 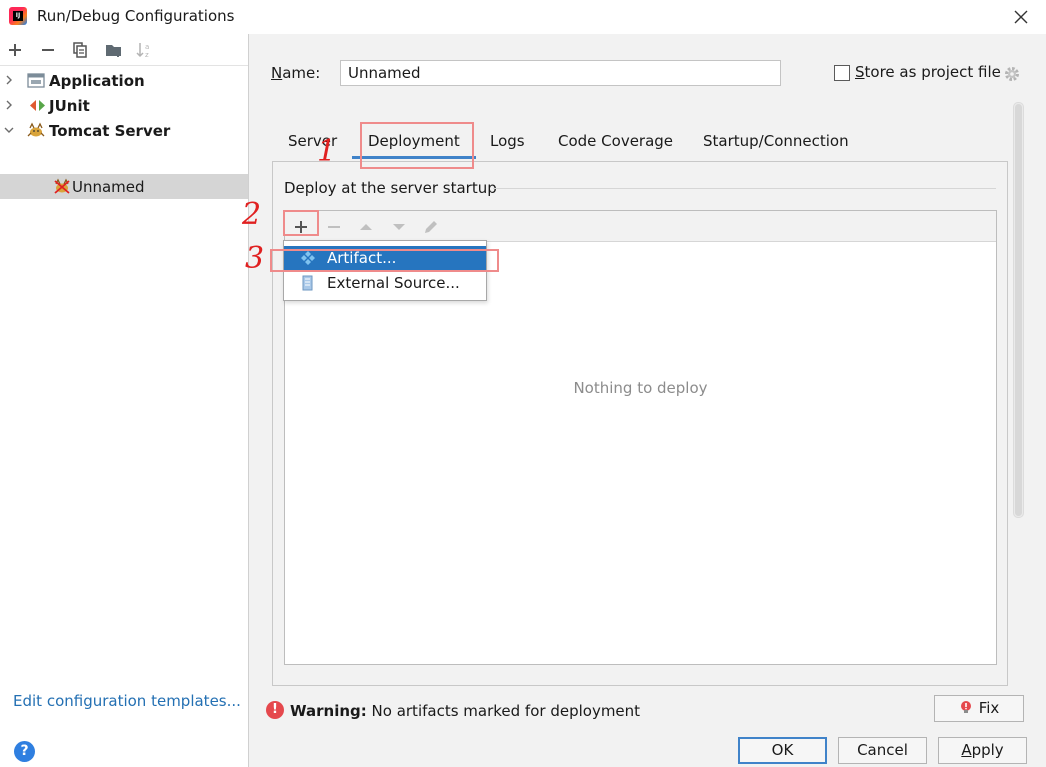 What do you see at coordinates (62, 186) in the screenshot?
I see `tomcat-error-icon` at bounding box center [62, 186].